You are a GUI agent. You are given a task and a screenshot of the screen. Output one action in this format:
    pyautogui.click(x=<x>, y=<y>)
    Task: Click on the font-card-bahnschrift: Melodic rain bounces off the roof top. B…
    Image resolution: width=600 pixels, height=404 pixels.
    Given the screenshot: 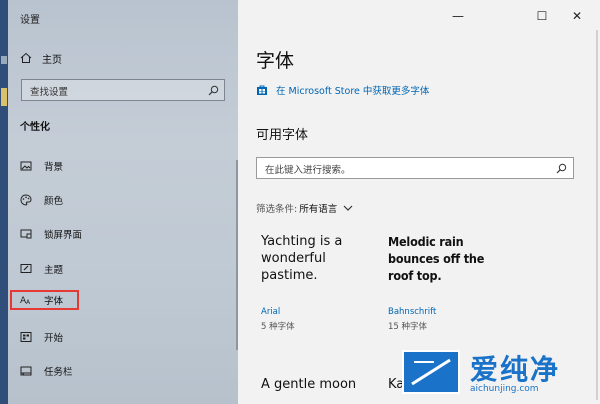 What is the action you would take?
    pyautogui.click(x=444, y=283)
    